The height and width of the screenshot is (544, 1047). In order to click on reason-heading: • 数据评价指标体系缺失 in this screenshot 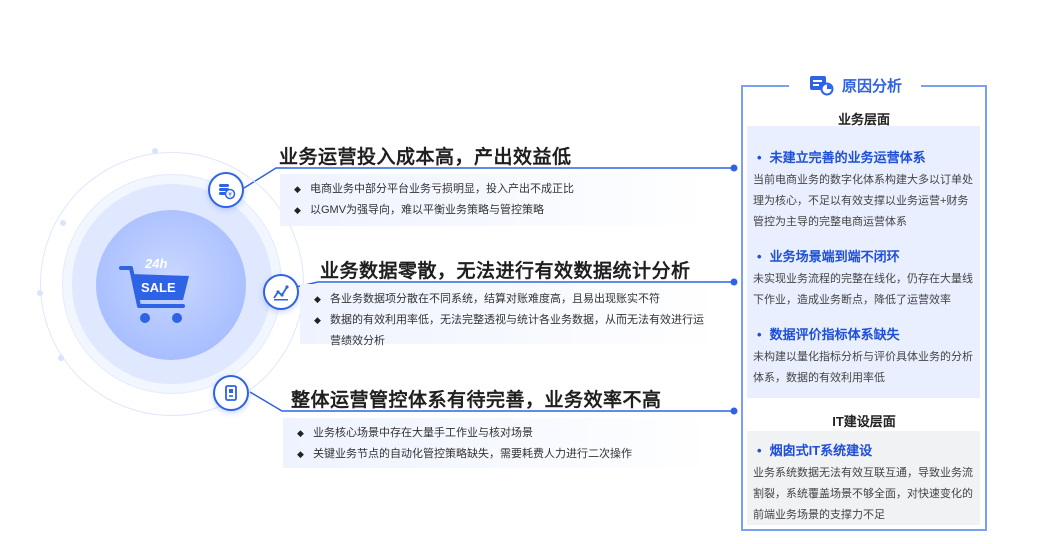, I will do `click(863, 335)`.